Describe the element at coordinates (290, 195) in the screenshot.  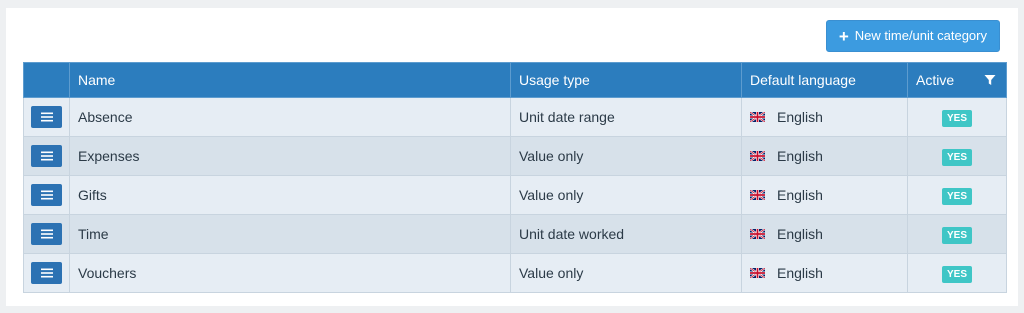
I see `row-name: Gifts` at that location.